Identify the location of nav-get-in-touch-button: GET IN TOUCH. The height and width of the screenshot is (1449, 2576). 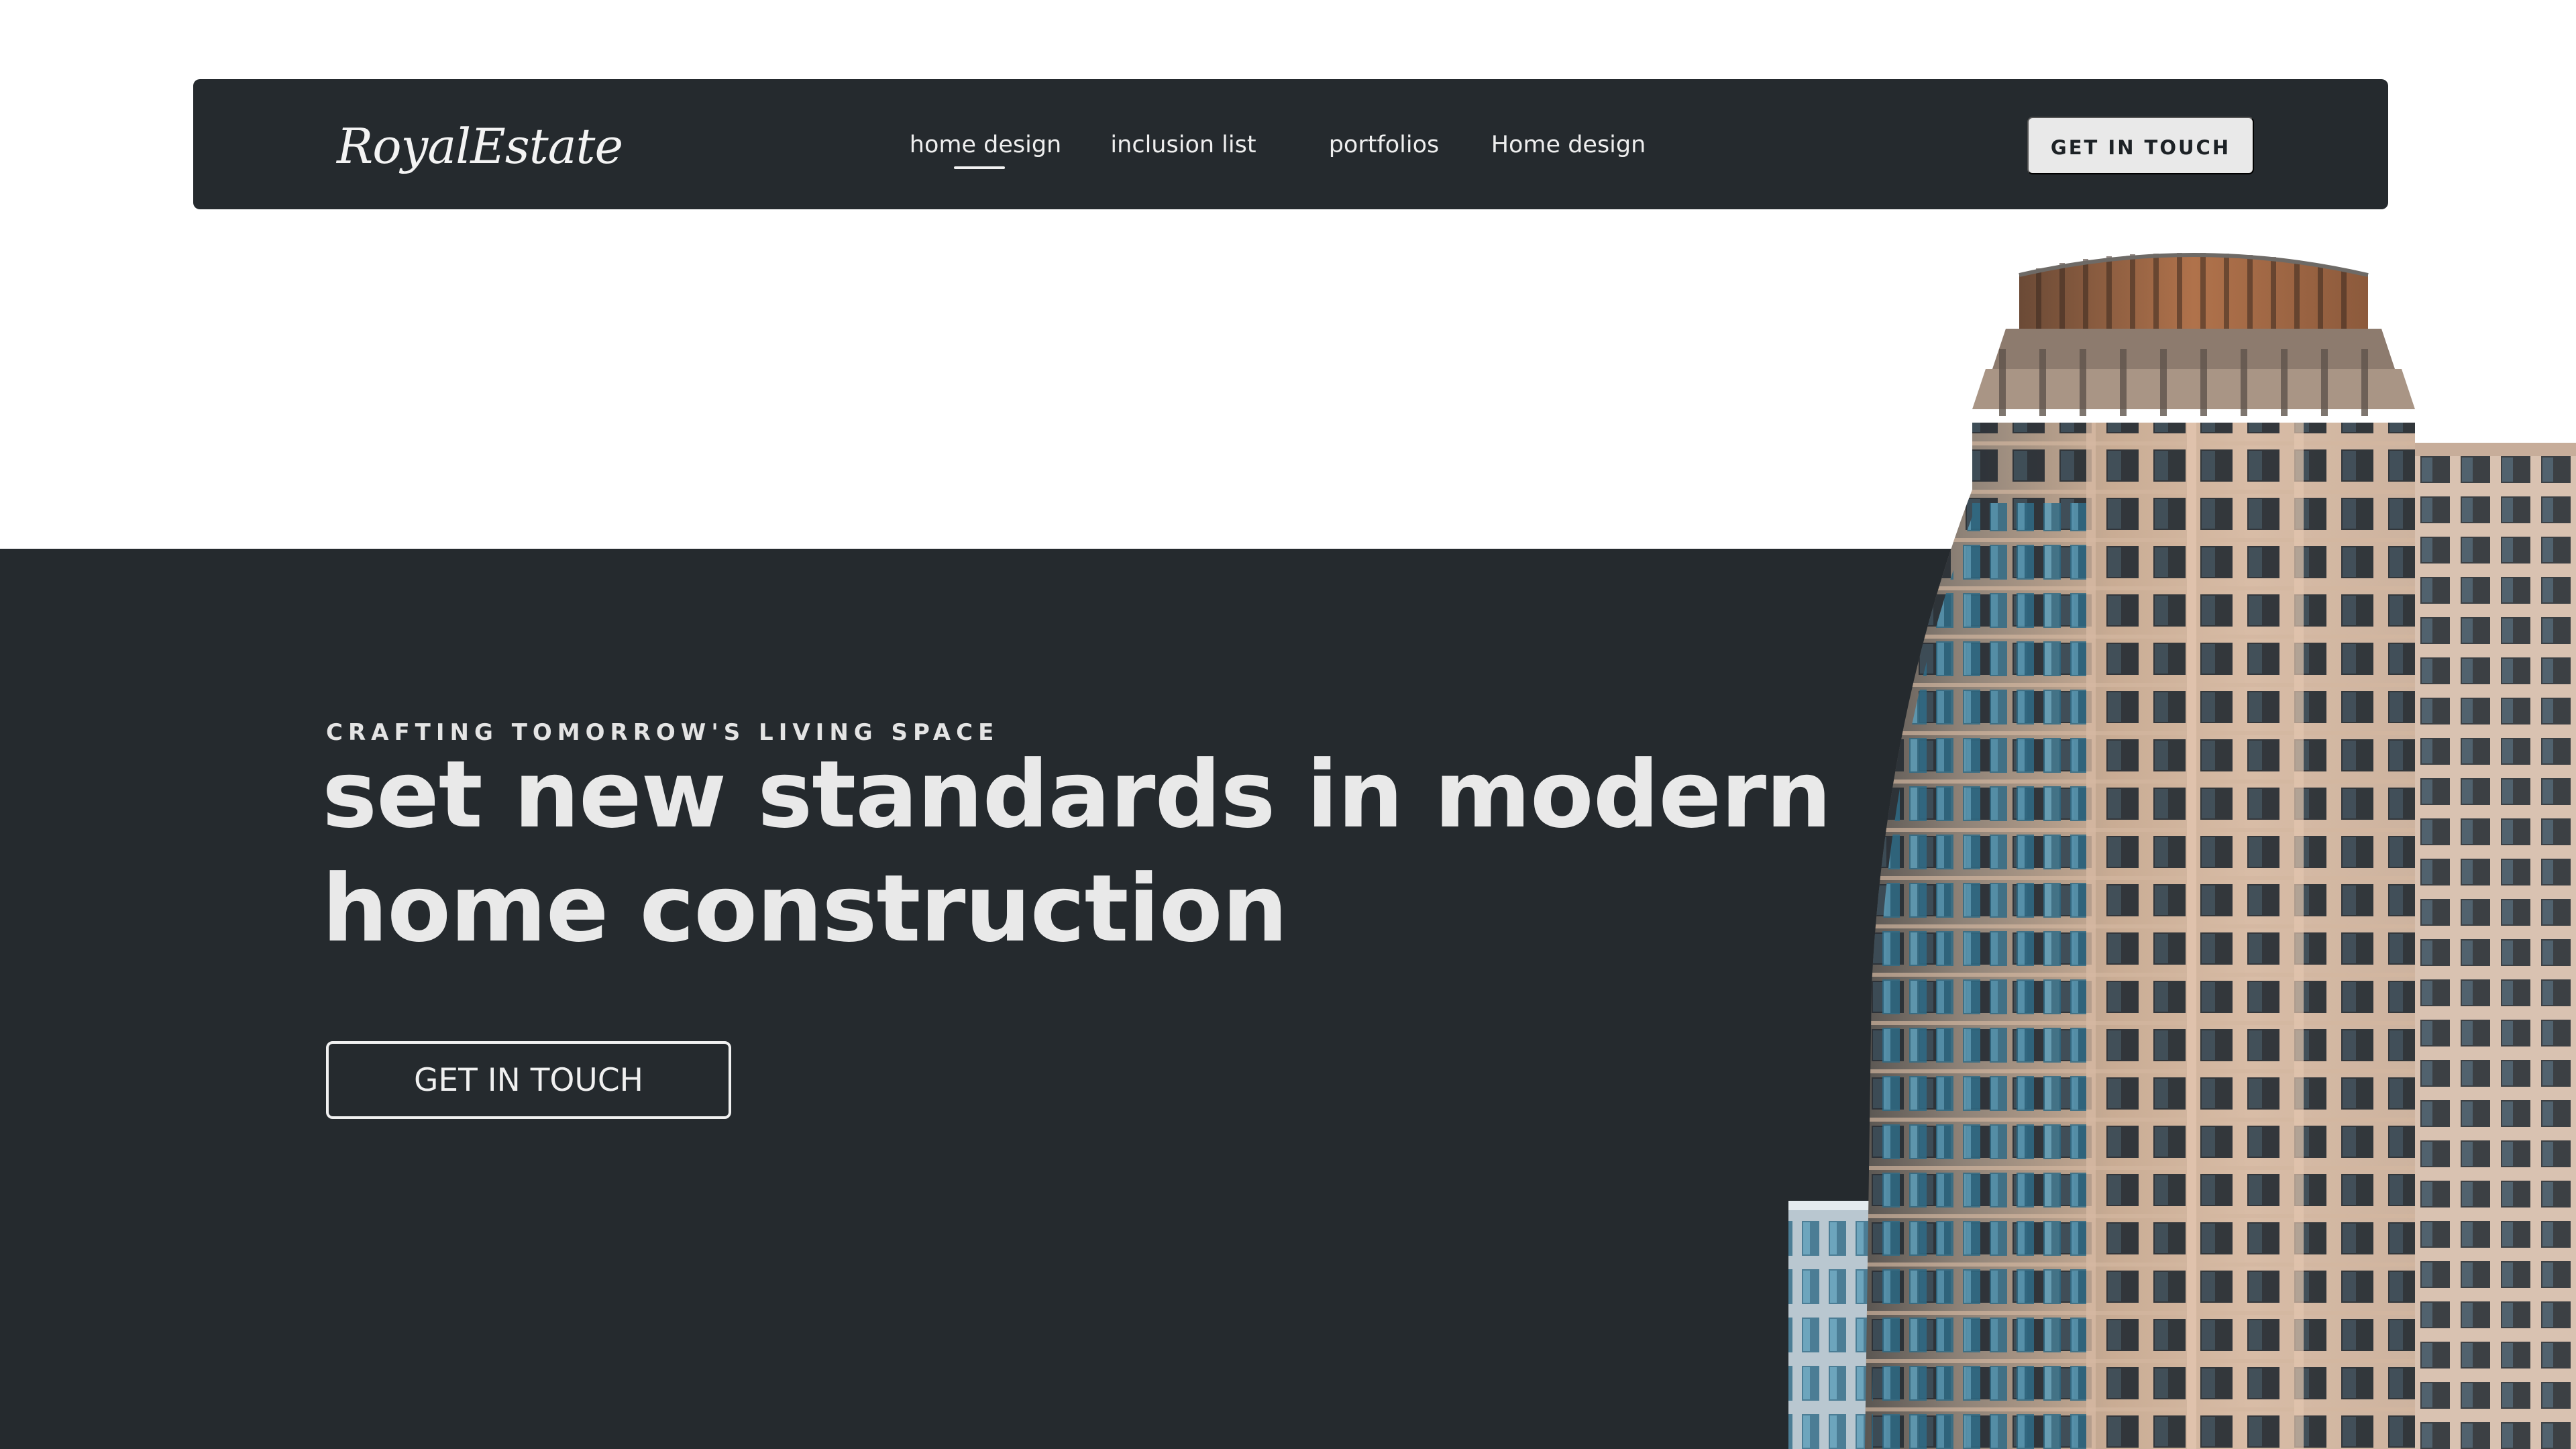
(2140, 145).